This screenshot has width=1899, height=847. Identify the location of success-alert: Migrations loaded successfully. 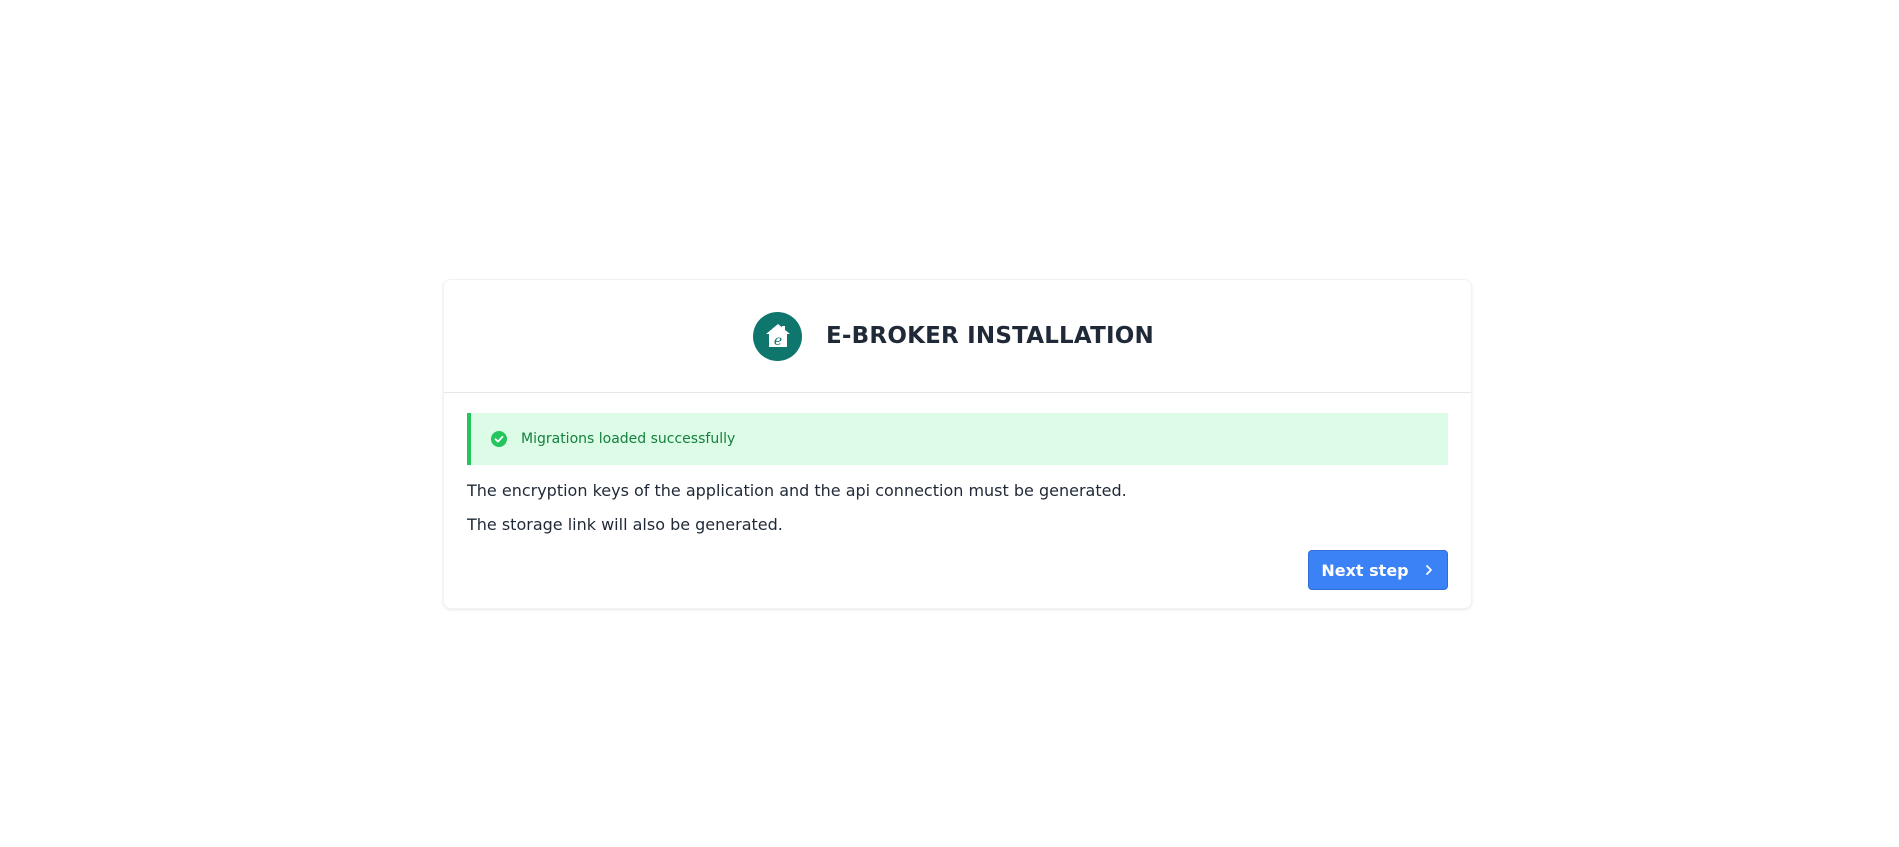
(957, 439).